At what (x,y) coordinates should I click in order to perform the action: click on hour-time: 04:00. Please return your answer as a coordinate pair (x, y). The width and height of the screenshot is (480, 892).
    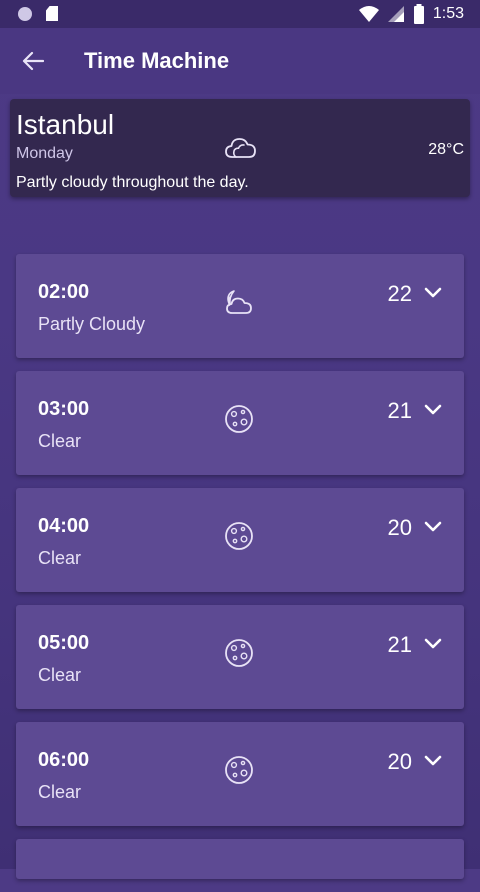
    Looking at the image, I should click on (64, 526).